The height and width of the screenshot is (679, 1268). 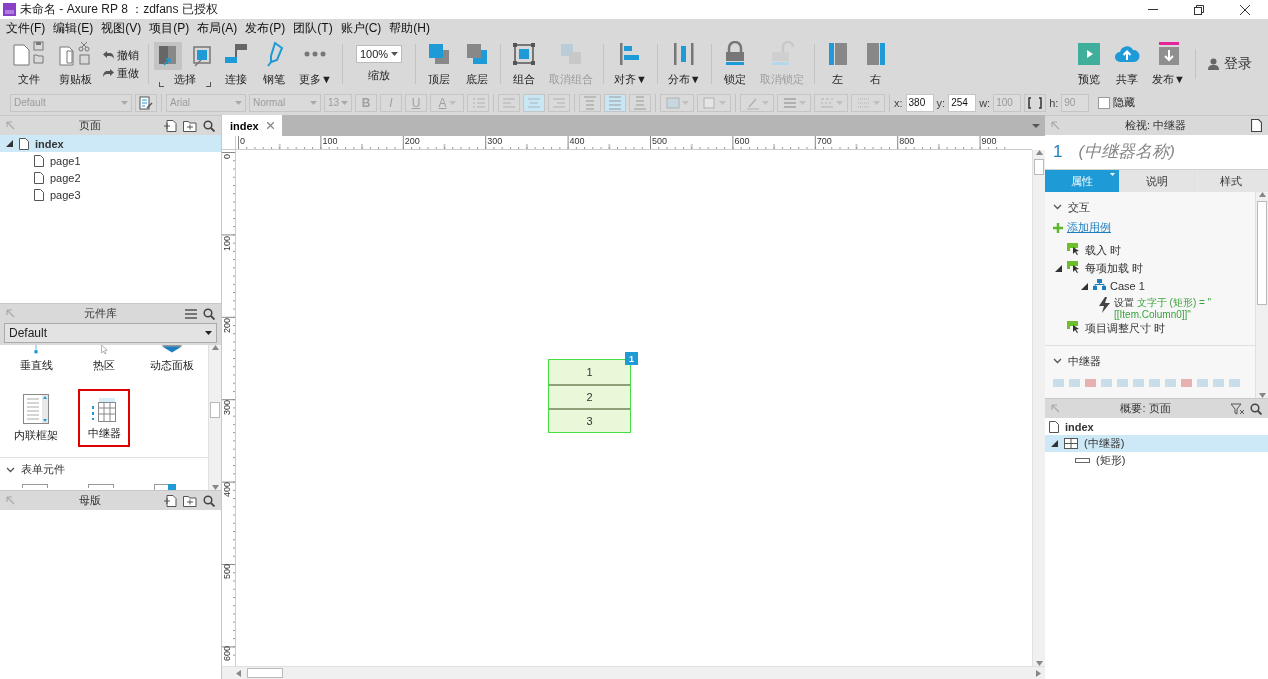 What do you see at coordinates (633, 672) in the screenshot?
I see `horizontal-scrollbar` at bounding box center [633, 672].